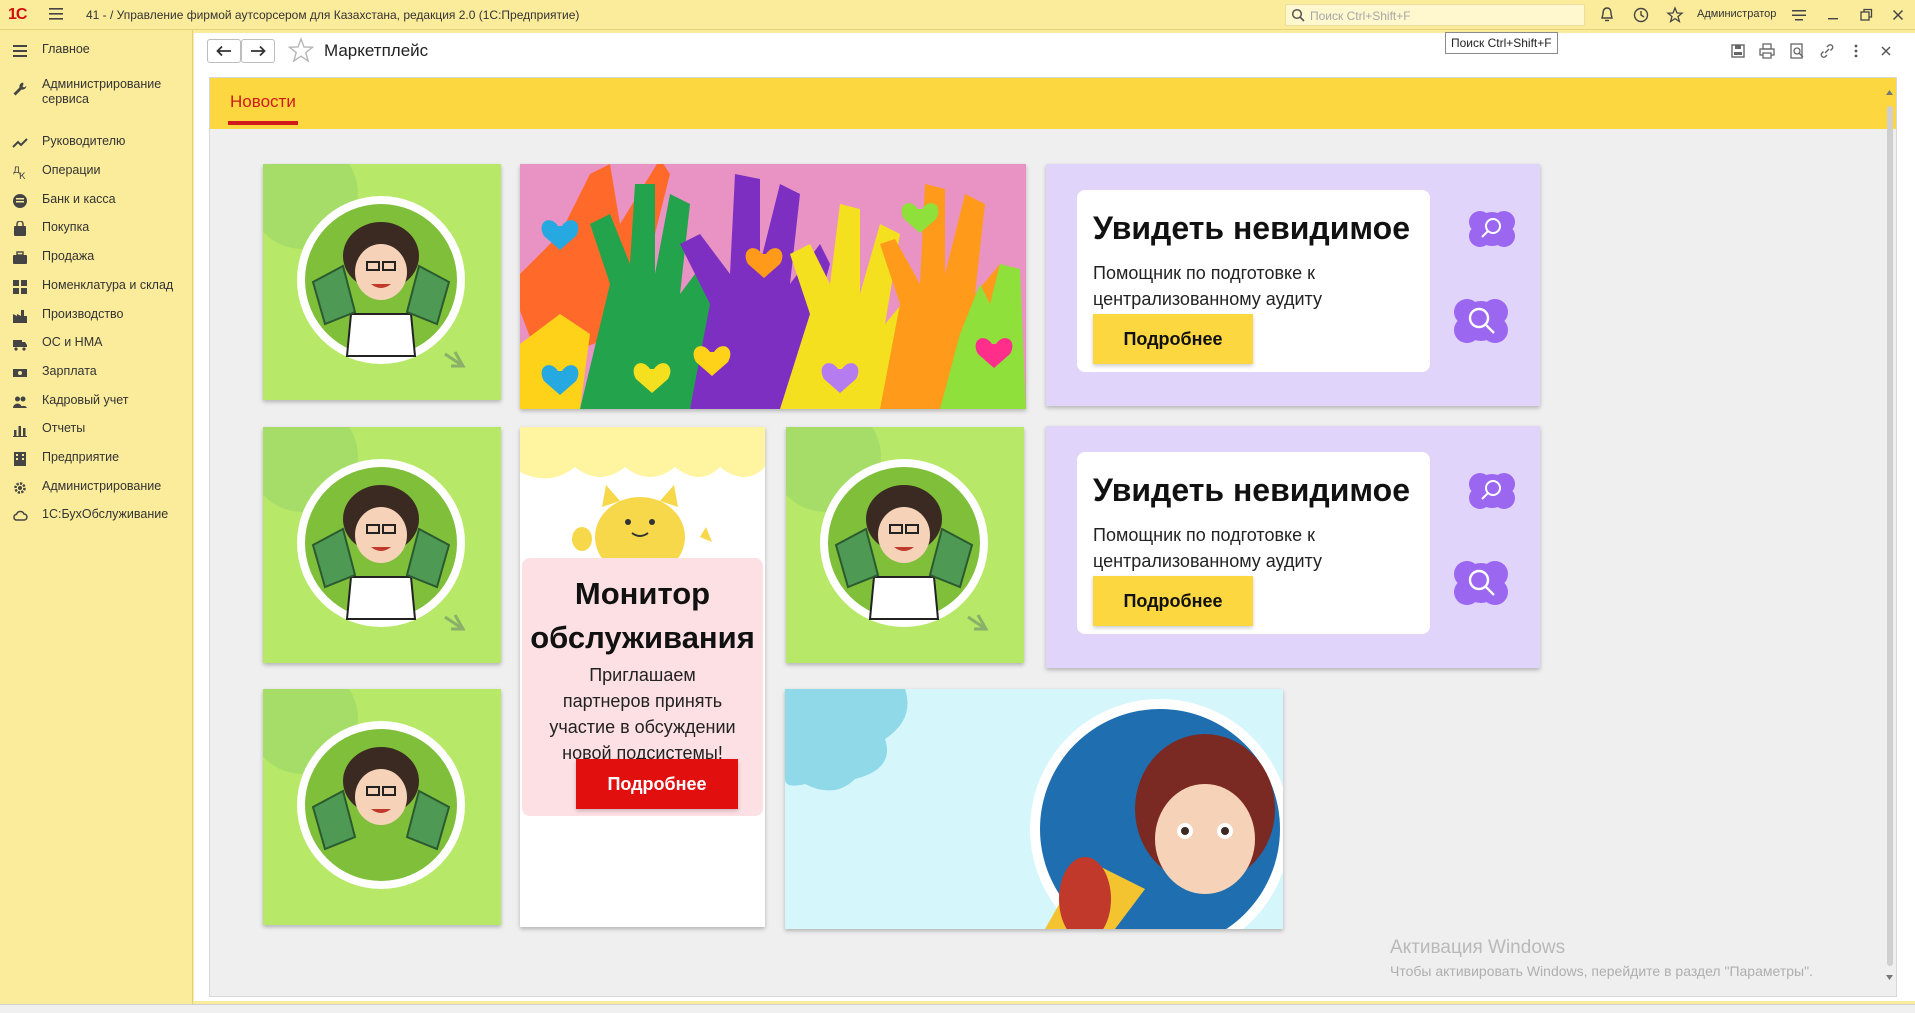 This screenshot has height=1013, width=1915. I want to click on sidebar-item-label: Главное, so click(66, 49).